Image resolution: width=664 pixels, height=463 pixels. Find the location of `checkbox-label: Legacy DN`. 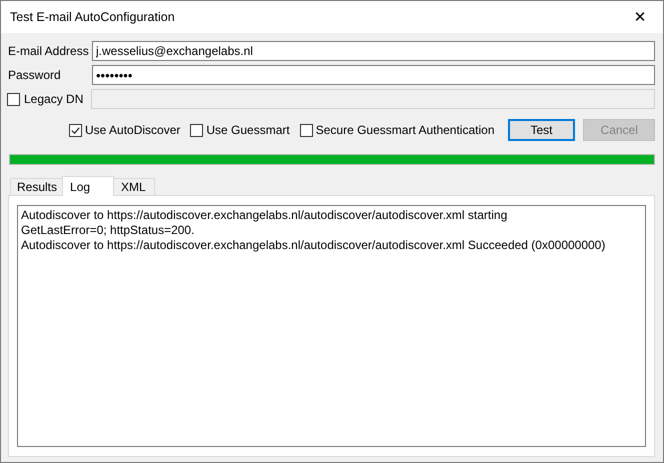

checkbox-label: Legacy DN is located at coordinates (54, 99).